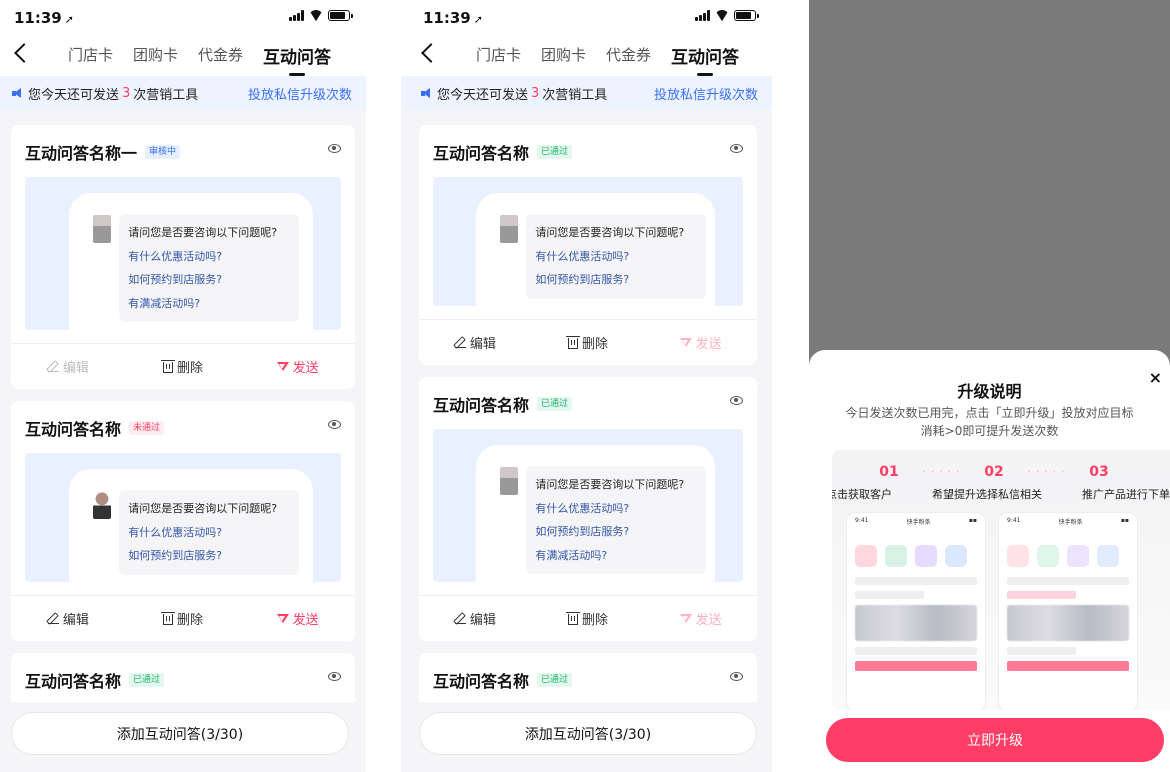 This screenshot has width=1170, height=772. I want to click on notice-suffix: 次营销工具, so click(575, 95).